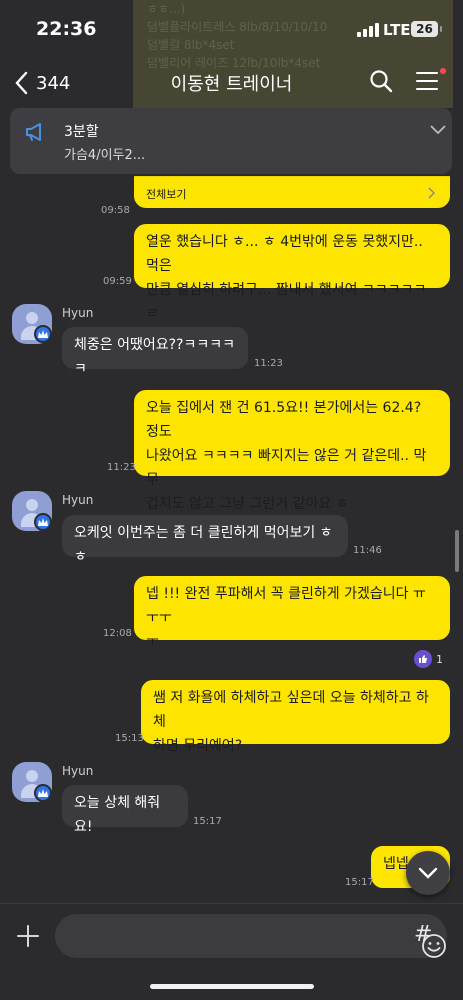 The width and height of the screenshot is (463, 1000). Describe the element at coordinates (431, 193) in the screenshot. I see `chevron-right-icon` at that location.